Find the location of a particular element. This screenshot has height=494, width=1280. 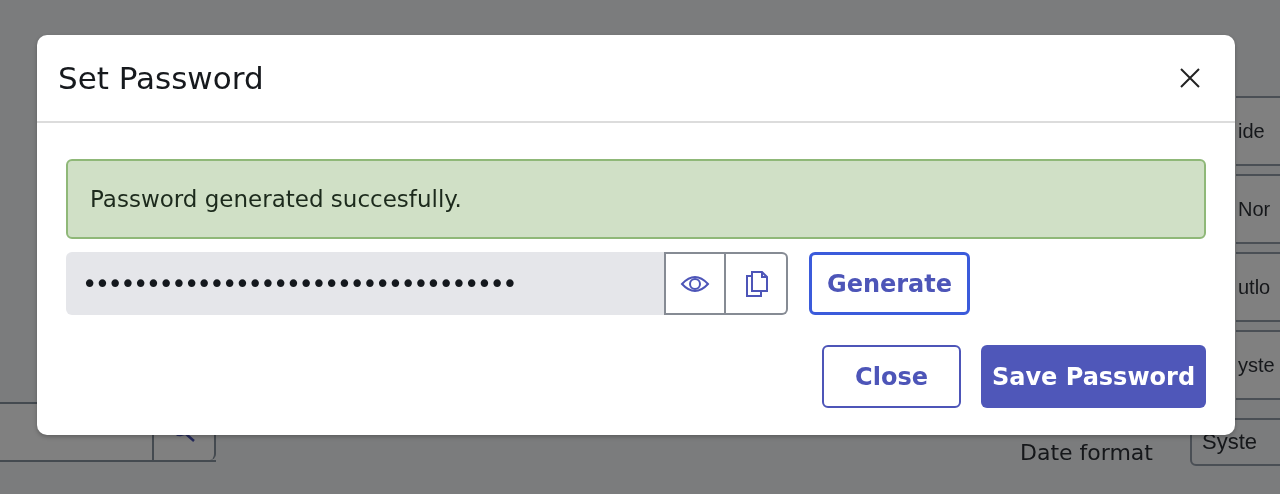

select-field: ide is located at coordinates (1258, 131).